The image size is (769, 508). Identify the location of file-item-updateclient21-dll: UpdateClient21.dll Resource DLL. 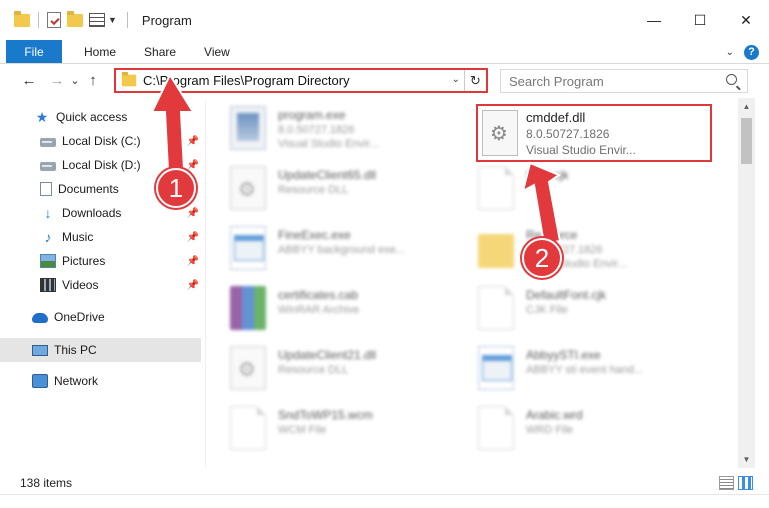
(350, 370).